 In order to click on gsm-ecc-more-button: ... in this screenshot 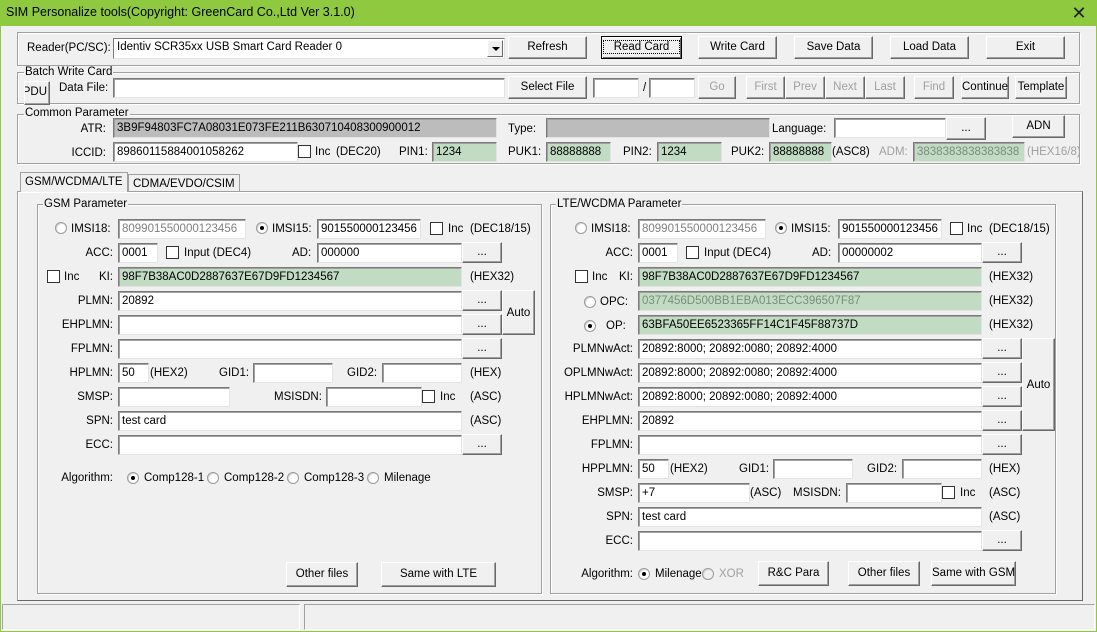, I will do `click(482, 444)`.